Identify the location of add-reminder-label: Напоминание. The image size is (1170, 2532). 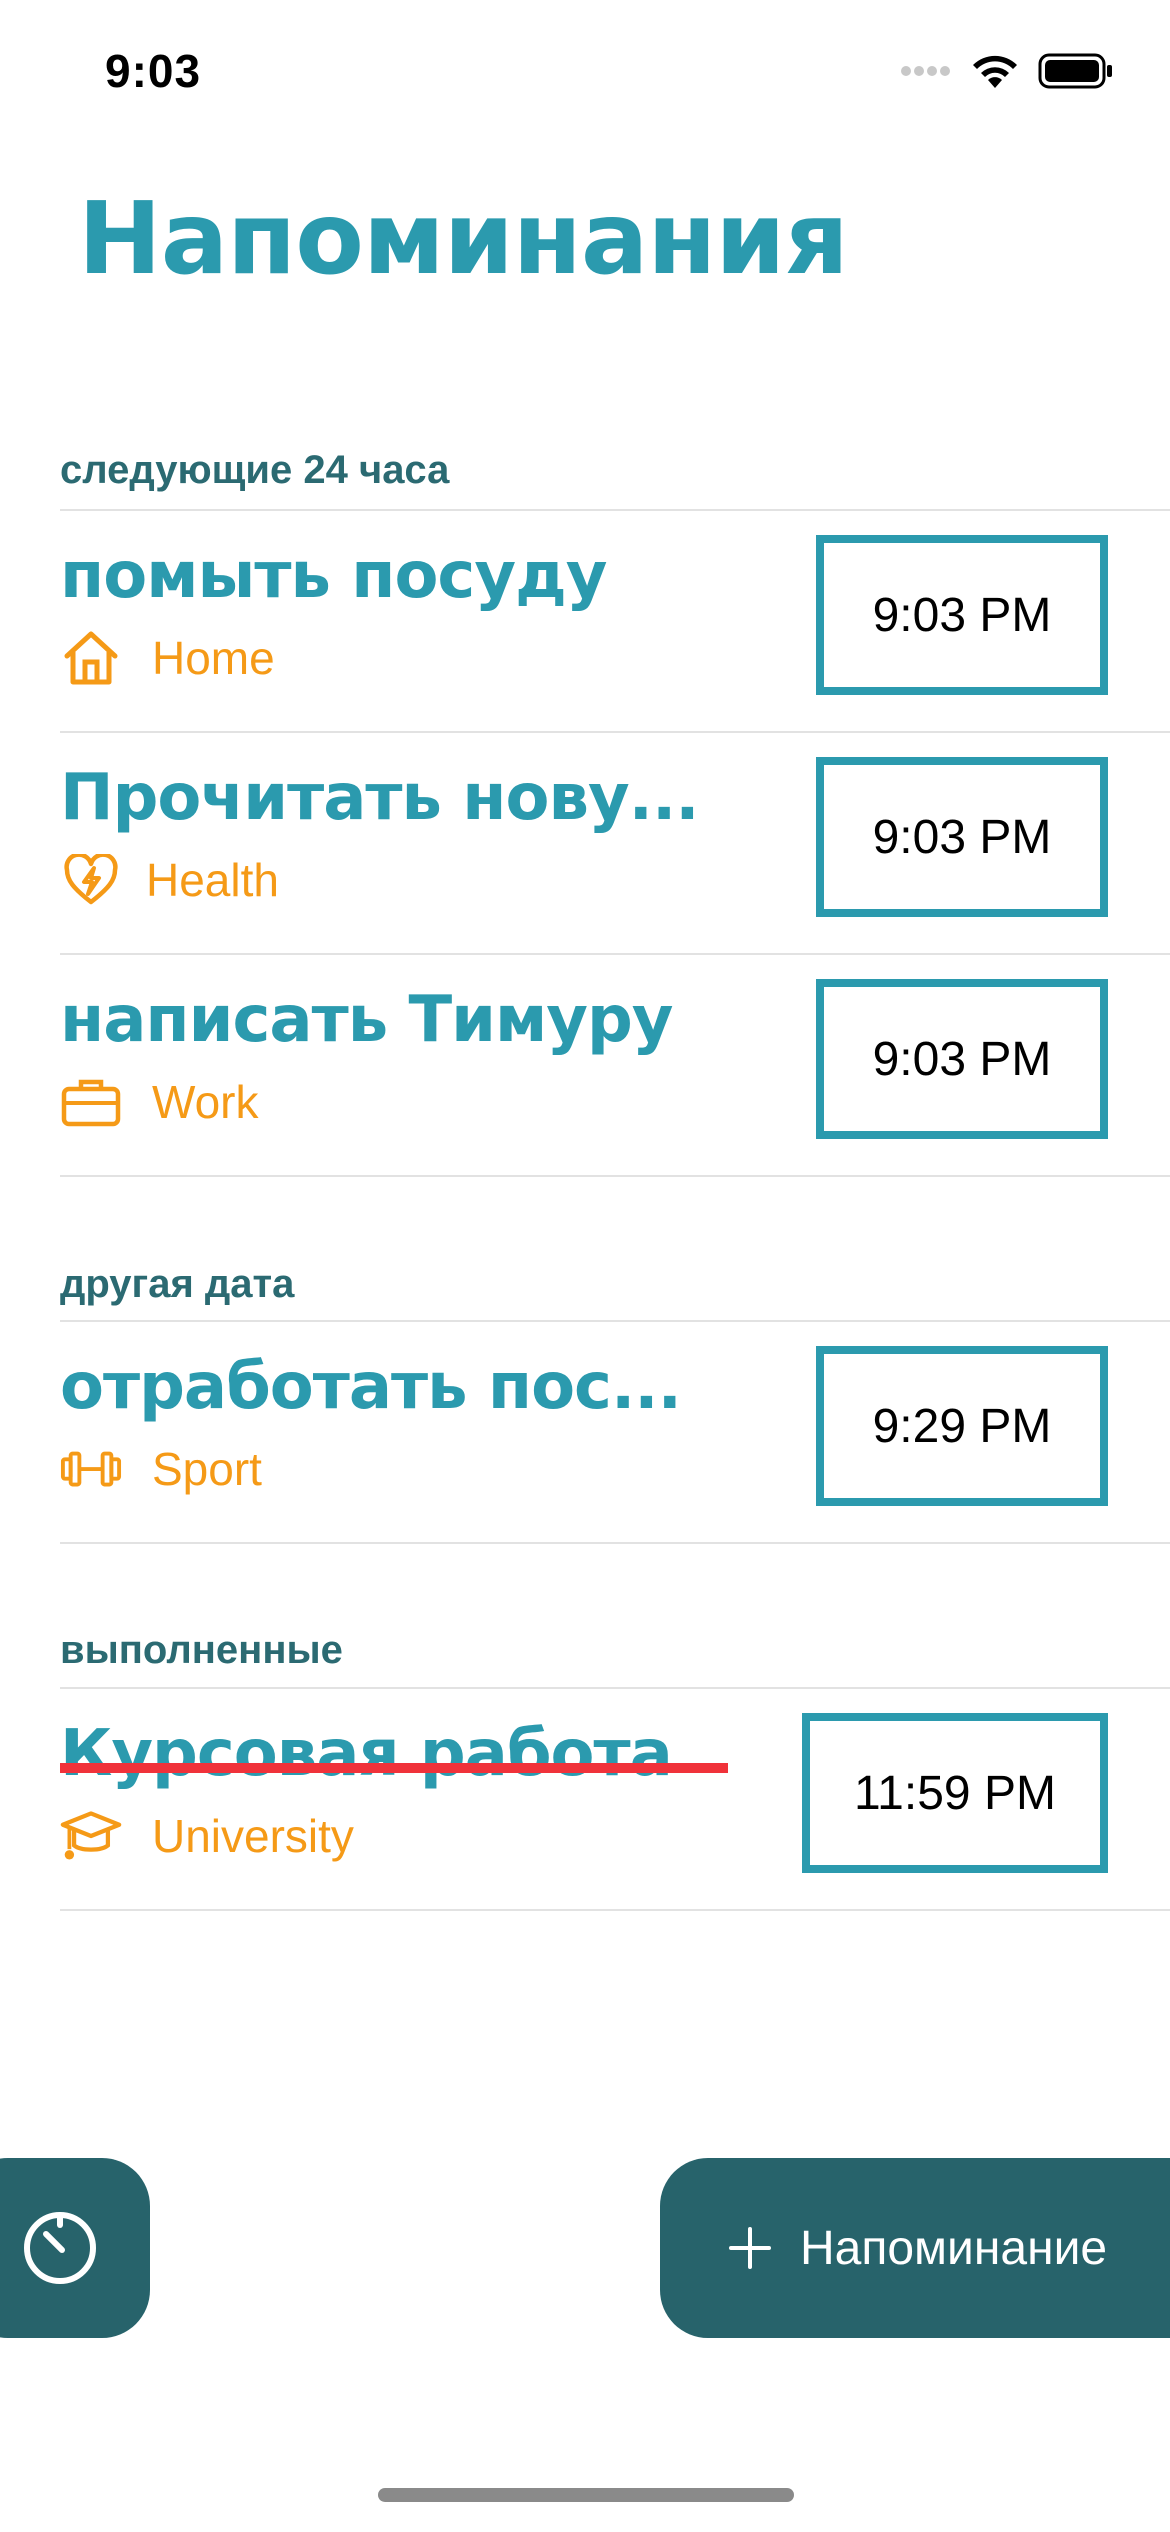
(954, 2248).